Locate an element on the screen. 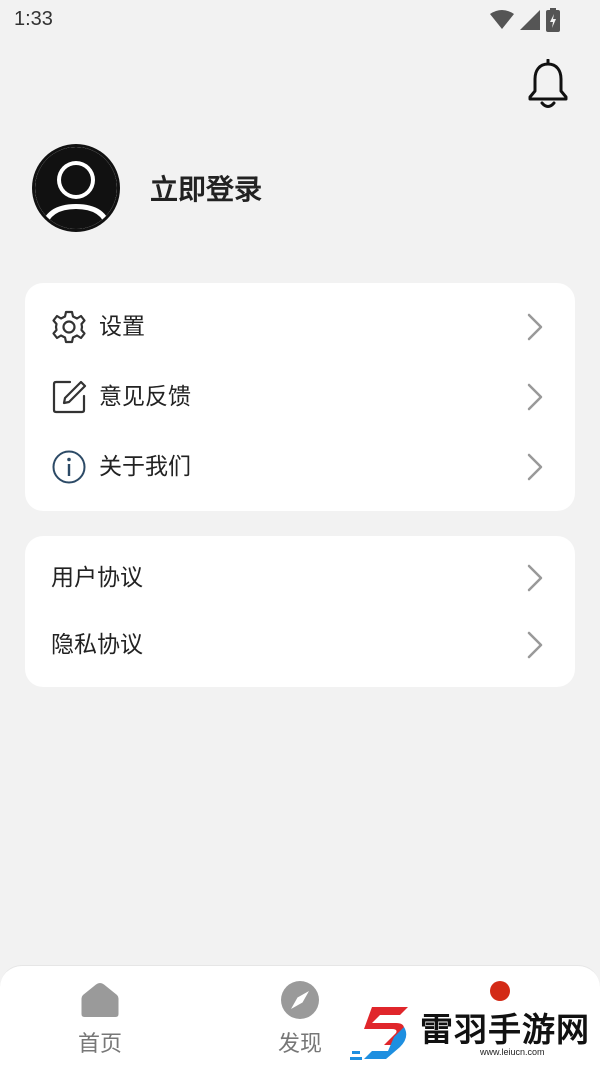  login-label: 立即登录 is located at coordinates (206, 189).